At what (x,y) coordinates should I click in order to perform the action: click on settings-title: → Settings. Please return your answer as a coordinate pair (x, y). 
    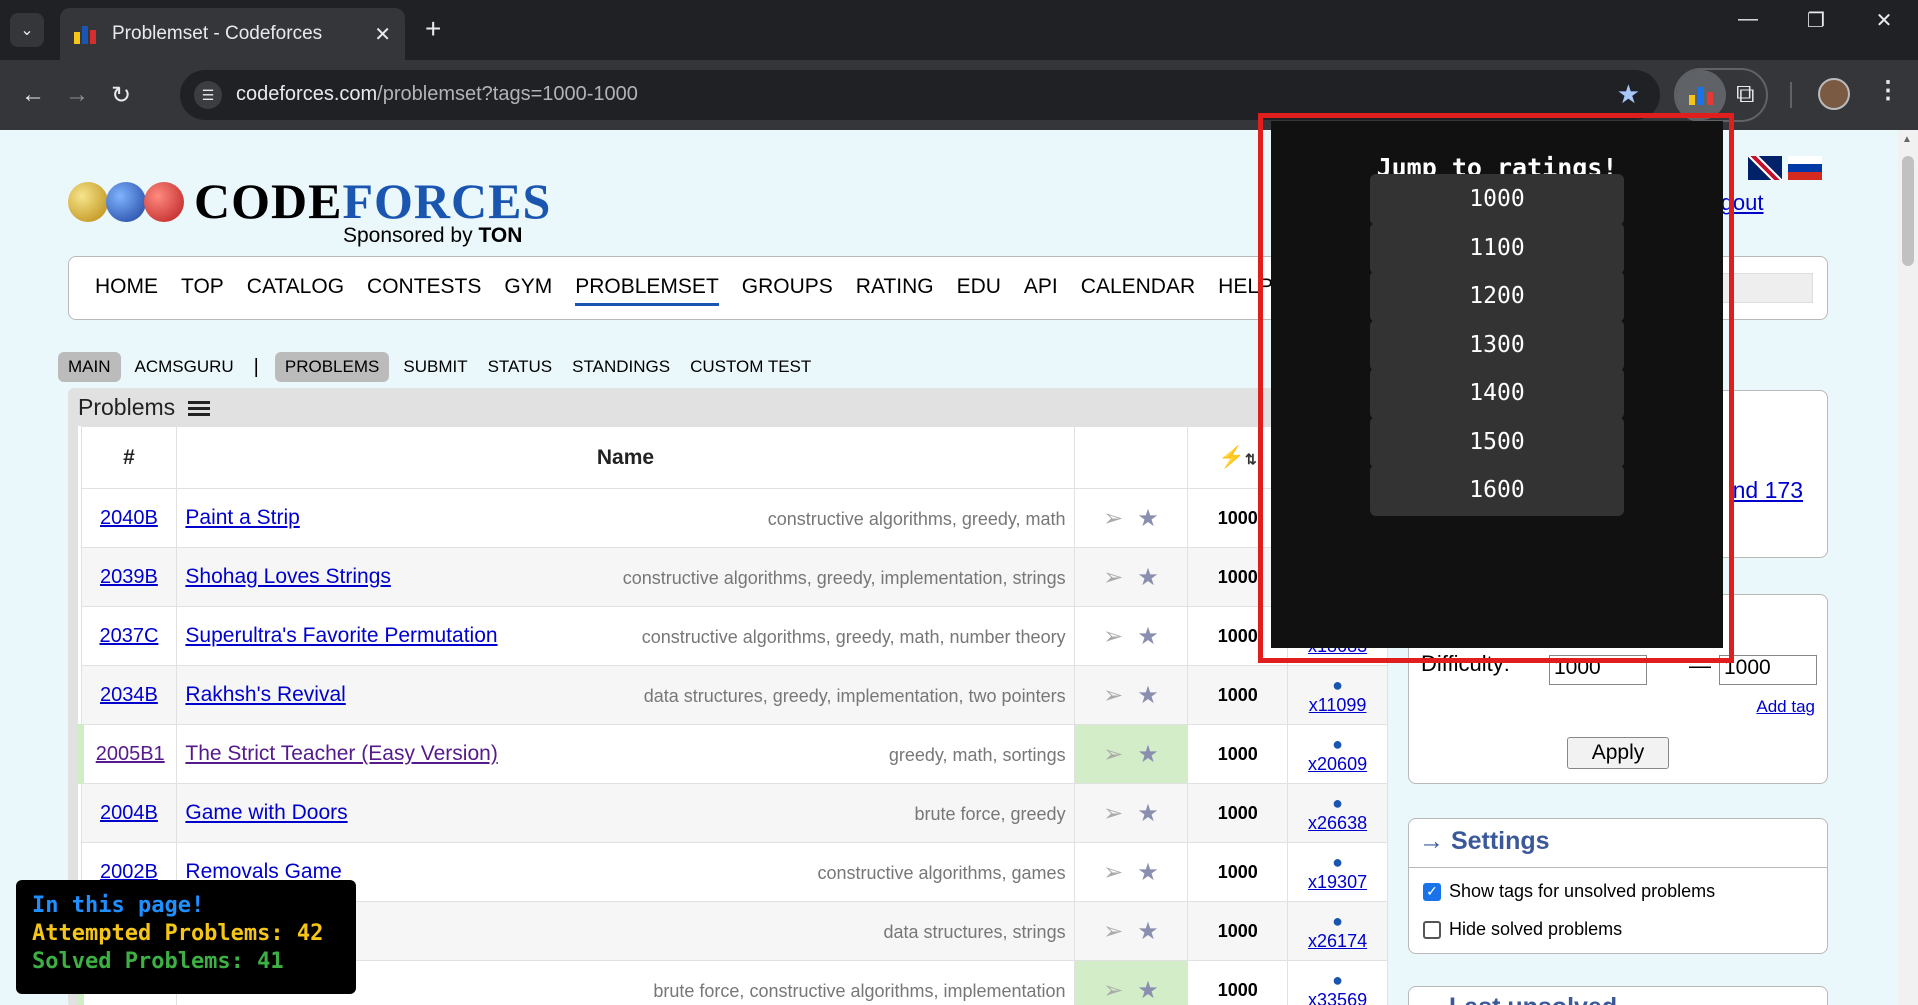
    Looking at the image, I should click on (1484, 841).